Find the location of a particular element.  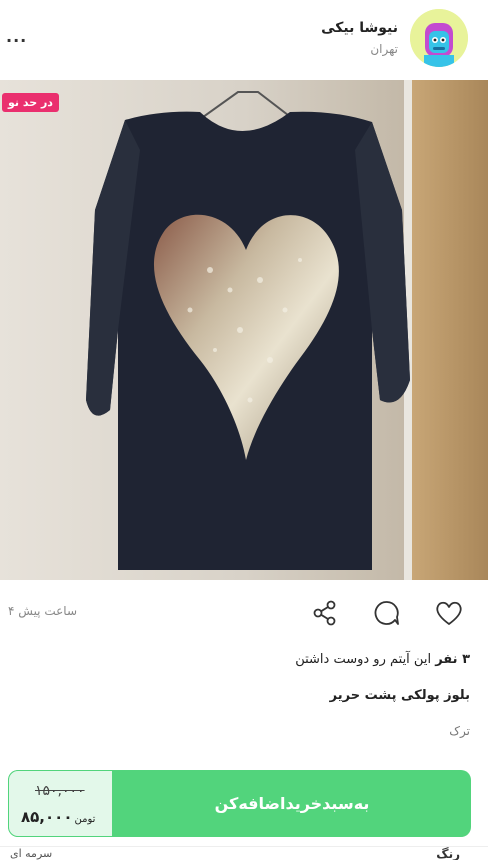

likes-text: این آیتم رو دوست داشتن is located at coordinates (365, 659).